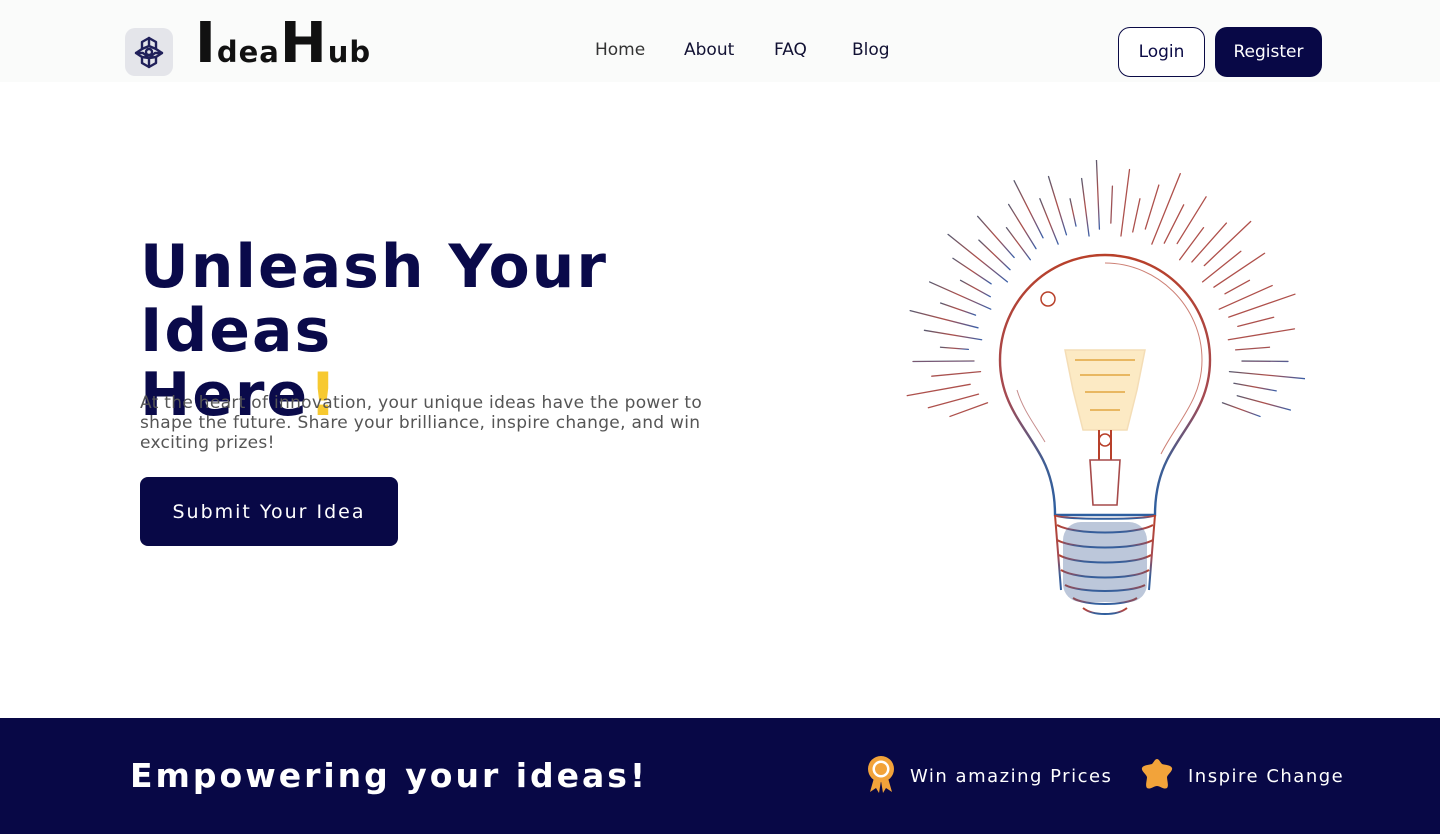 This screenshot has width=1440, height=834. Describe the element at coordinates (269, 511) in the screenshot. I see `submit-idea-button: Submit Your Idea` at that location.